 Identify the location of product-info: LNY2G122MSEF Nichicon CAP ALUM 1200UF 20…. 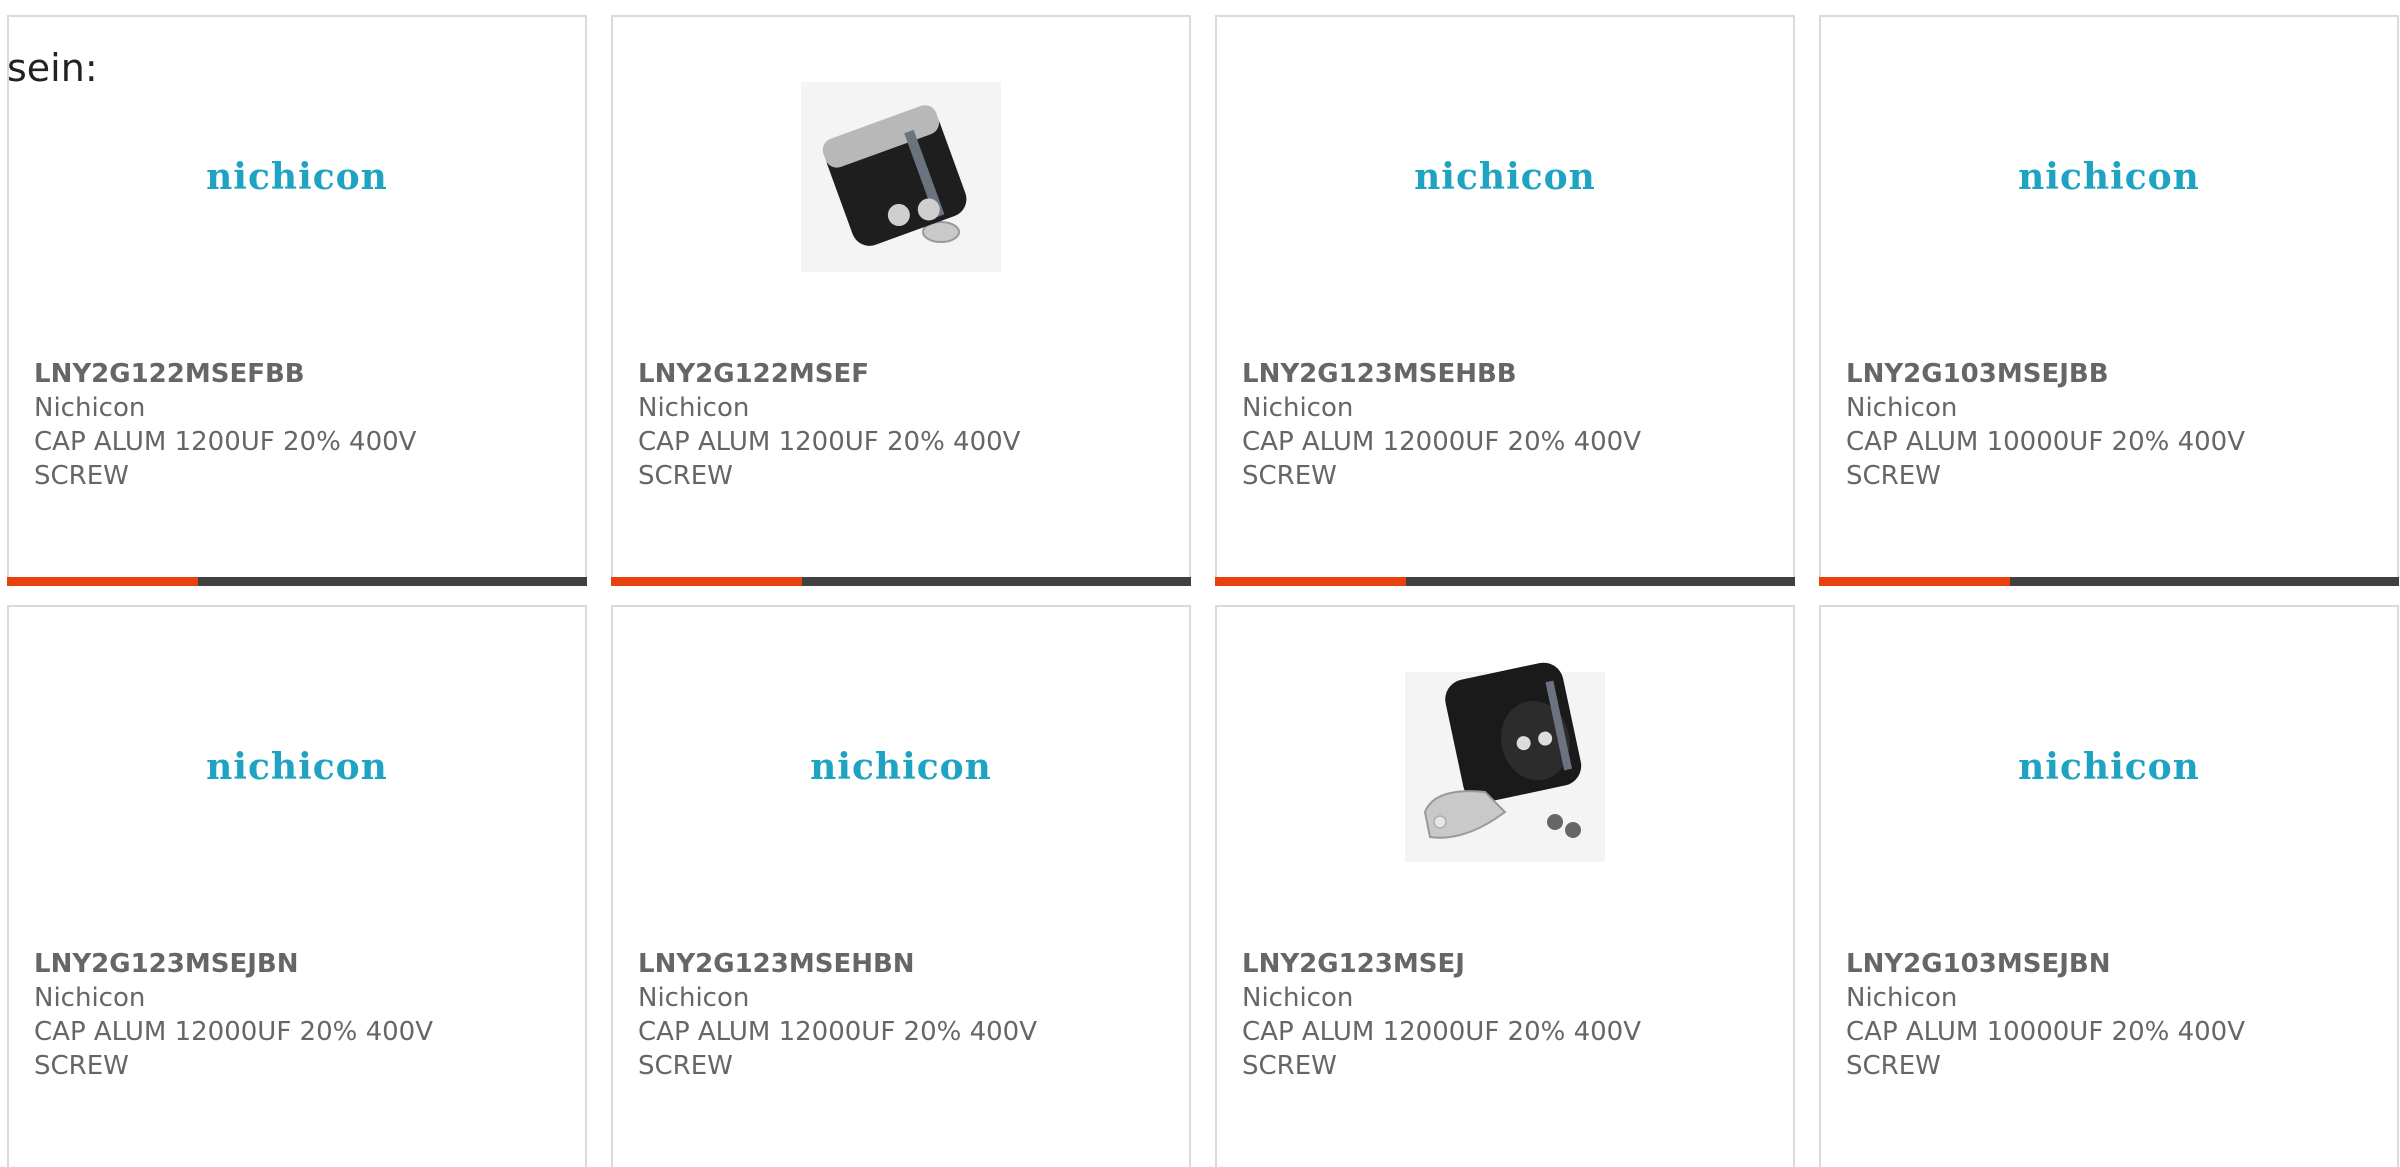
(903, 425).